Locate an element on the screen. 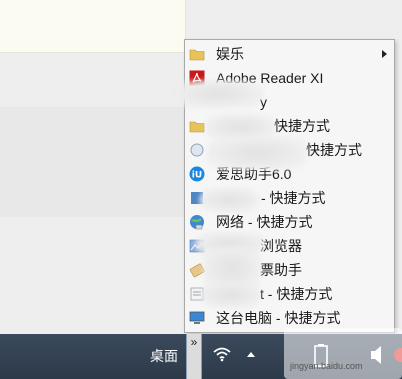 The height and width of the screenshot is (379, 402). toolbar-overflow-button: » is located at coordinates (194, 356).